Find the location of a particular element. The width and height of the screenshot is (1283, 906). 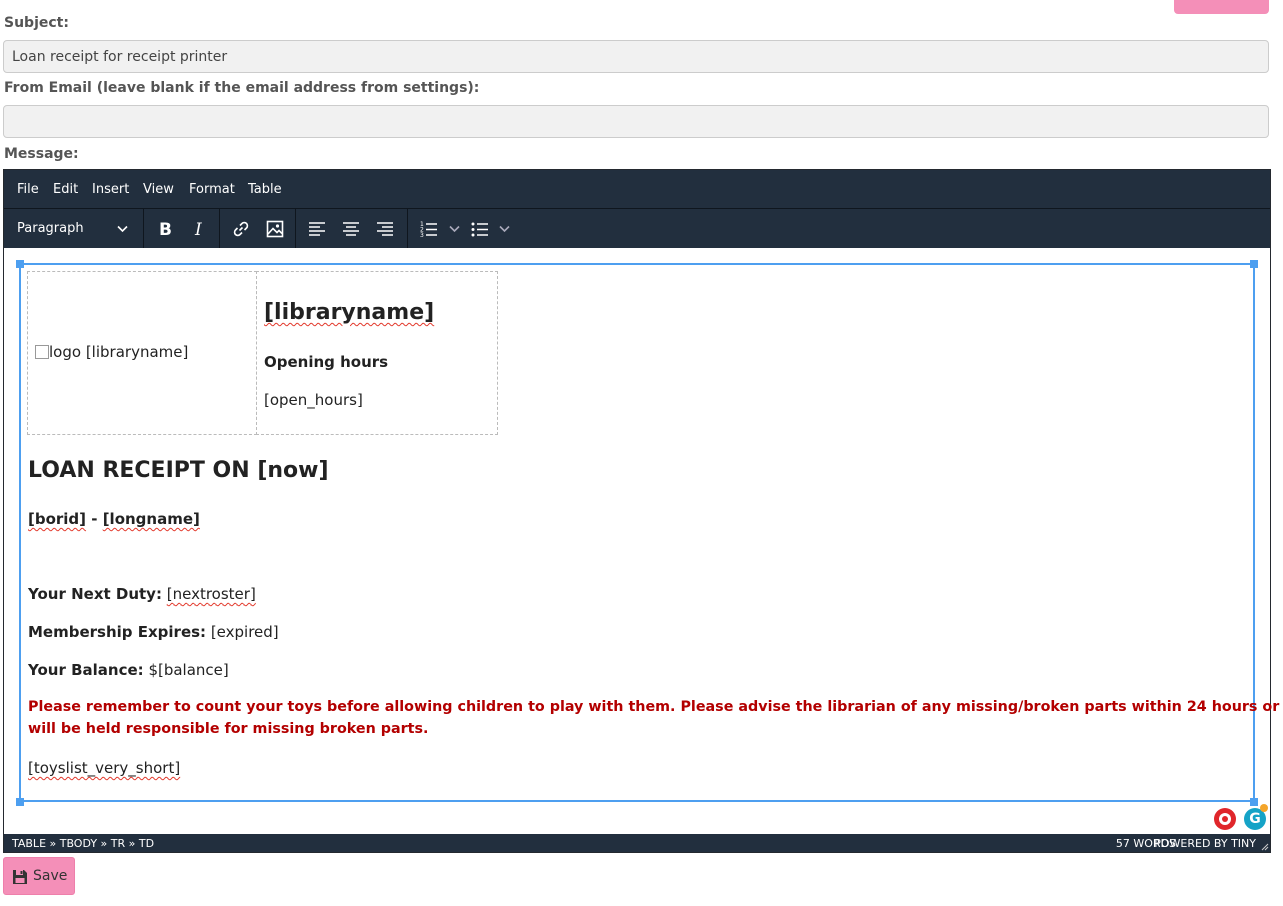

from-email-input is located at coordinates (636, 121).